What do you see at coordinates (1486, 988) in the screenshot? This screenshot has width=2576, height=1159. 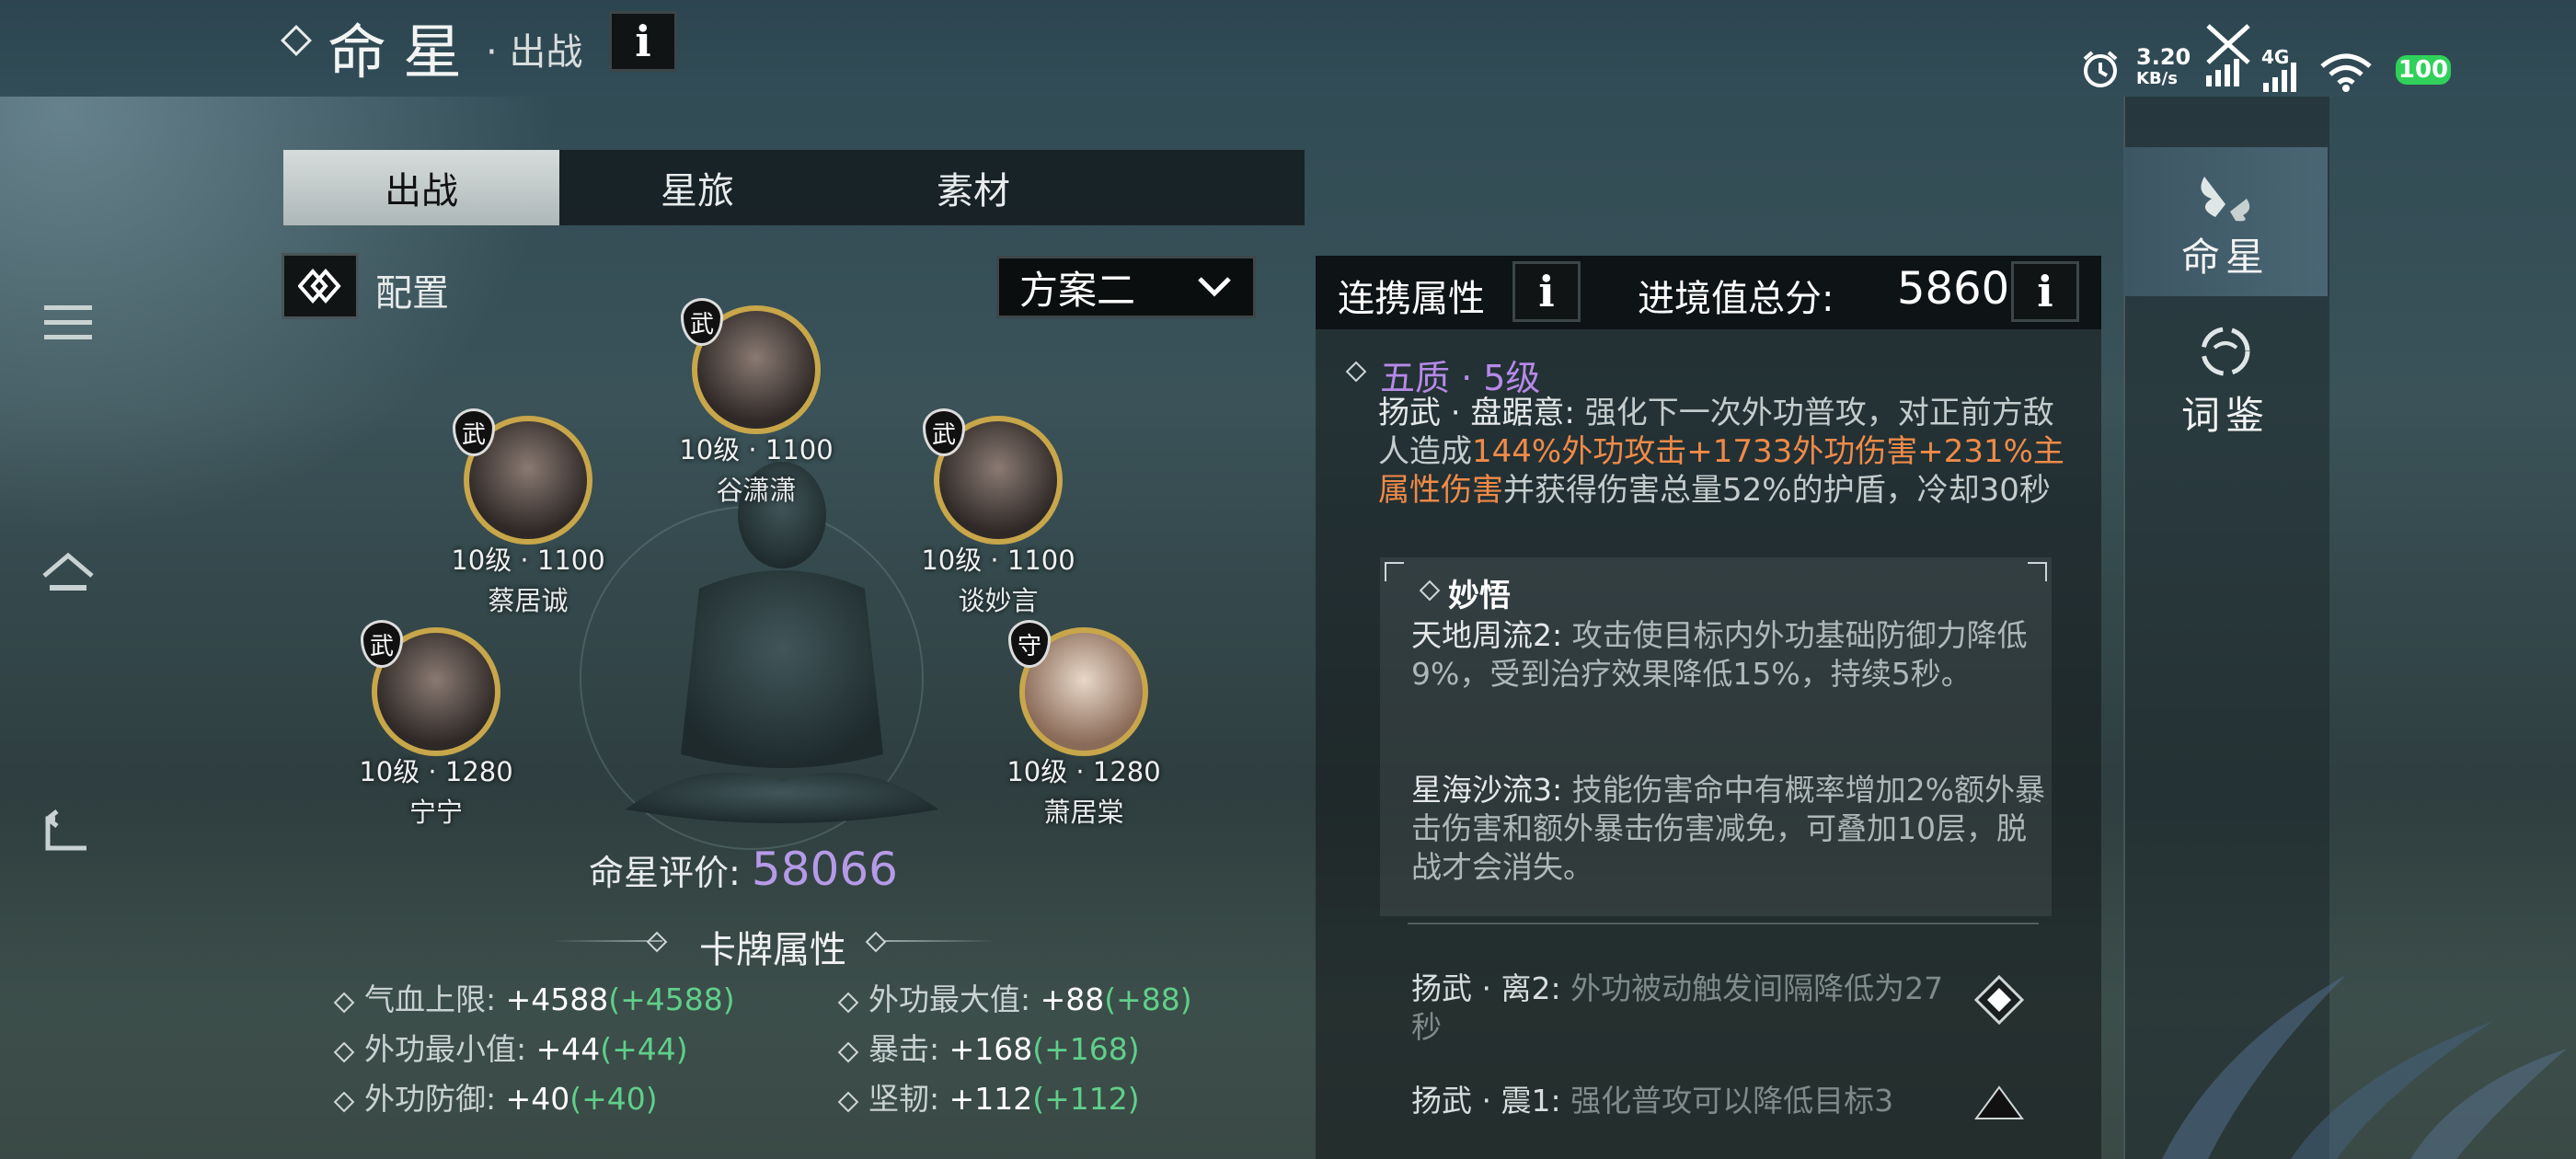 I see `sub-skill-name: 扬武 · 离2:` at bounding box center [1486, 988].